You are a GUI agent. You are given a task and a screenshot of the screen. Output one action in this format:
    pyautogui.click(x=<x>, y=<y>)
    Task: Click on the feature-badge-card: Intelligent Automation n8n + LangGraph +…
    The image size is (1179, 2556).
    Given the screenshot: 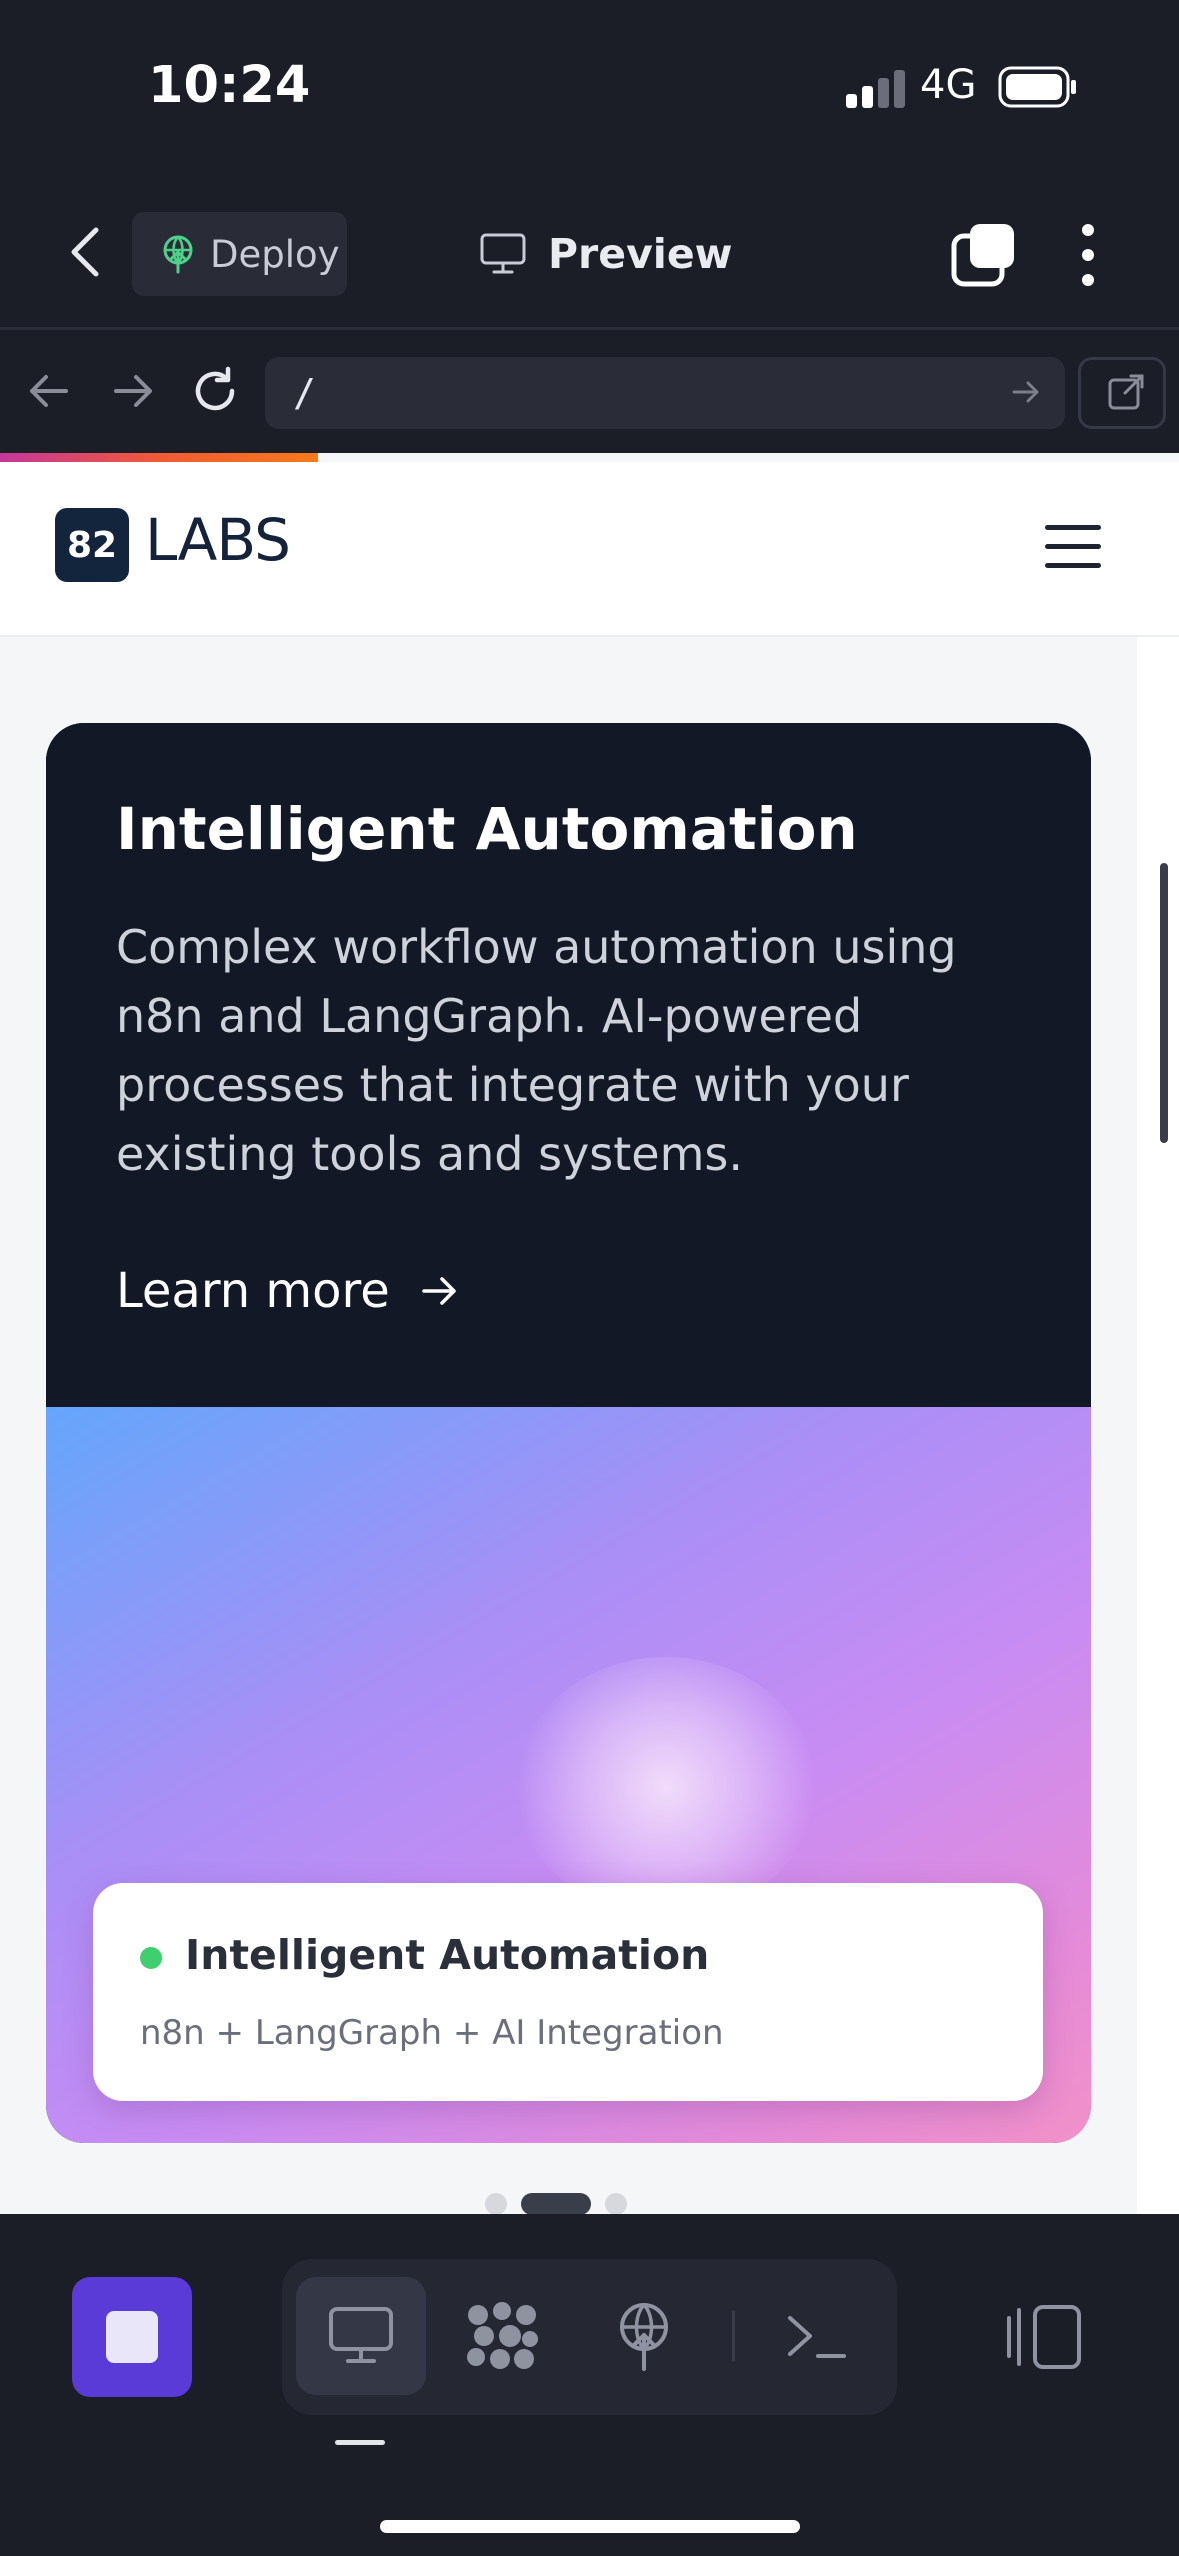 What is the action you would take?
    pyautogui.click(x=568, y=1992)
    